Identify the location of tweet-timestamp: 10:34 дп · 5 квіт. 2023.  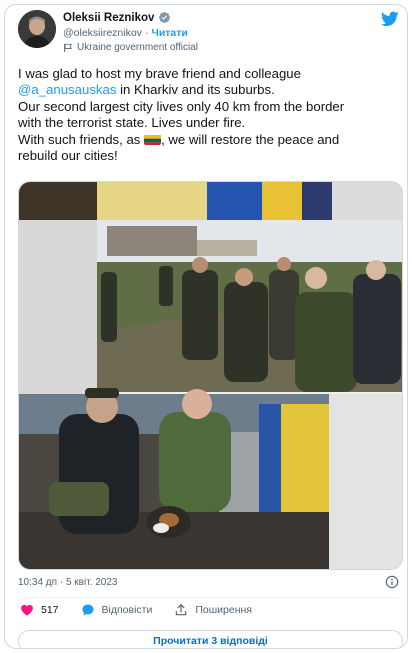
(67, 582).